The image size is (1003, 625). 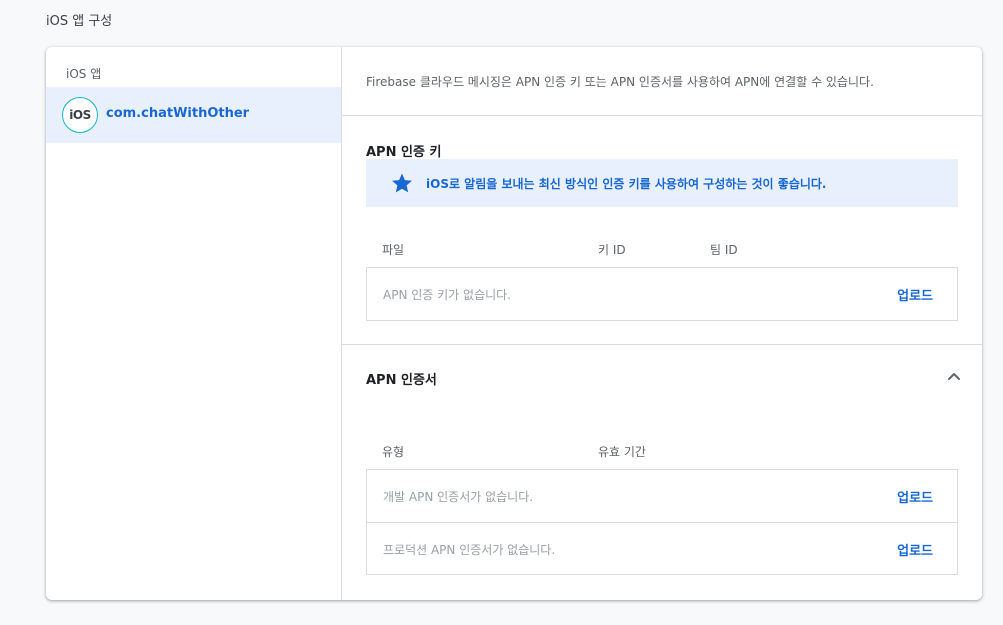 I want to click on upload-auth-key-button: 업로드, so click(x=915, y=294).